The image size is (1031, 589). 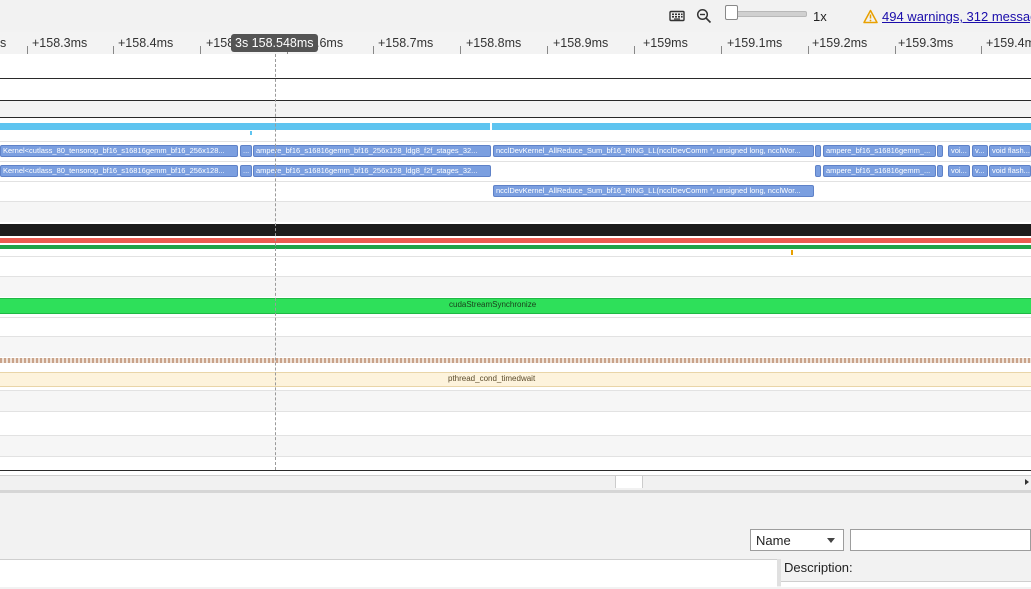 What do you see at coordinates (388, 573) in the screenshot?
I see `results-list` at bounding box center [388, 573].